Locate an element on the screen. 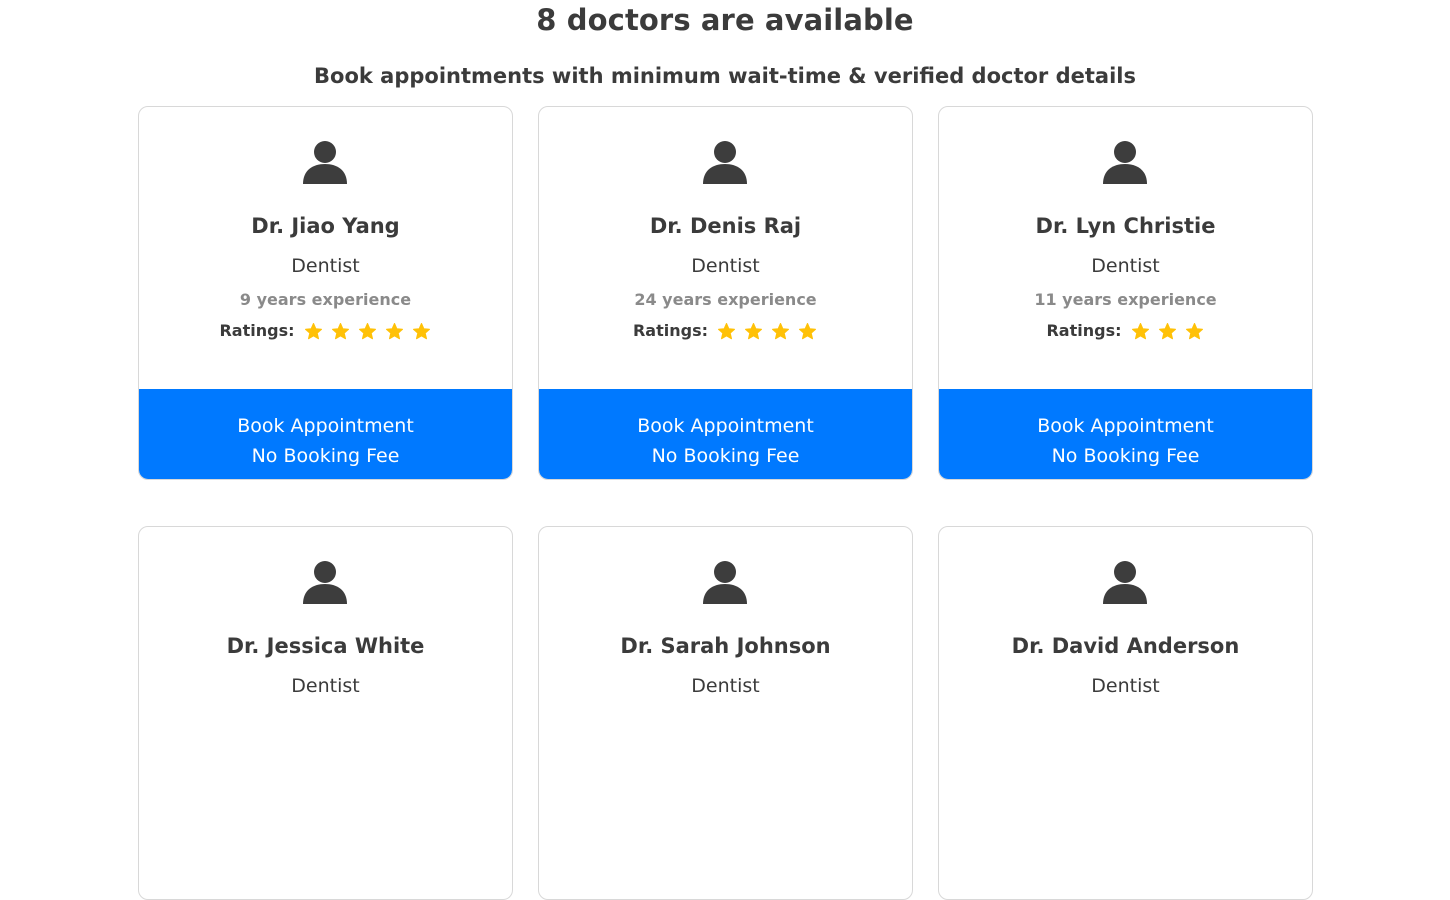 This screenshot has width=1450, height=900. page-title: 8 doctors are available is located at coordinates (725, 20).